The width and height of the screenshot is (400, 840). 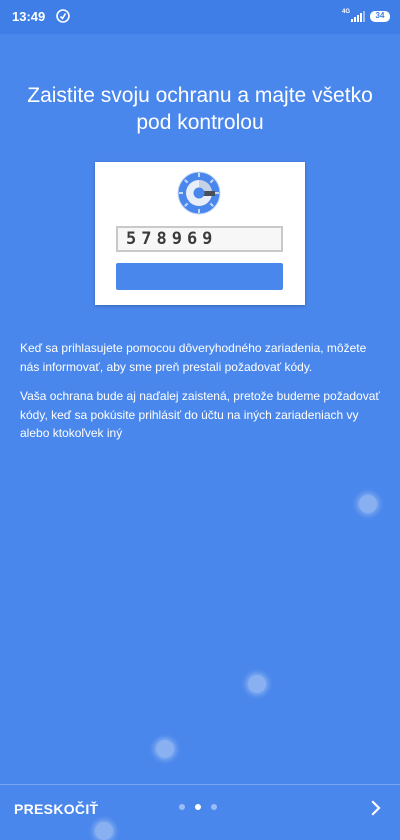 I want to click on verification-code-field: 578969, so click(x=199, y=239).